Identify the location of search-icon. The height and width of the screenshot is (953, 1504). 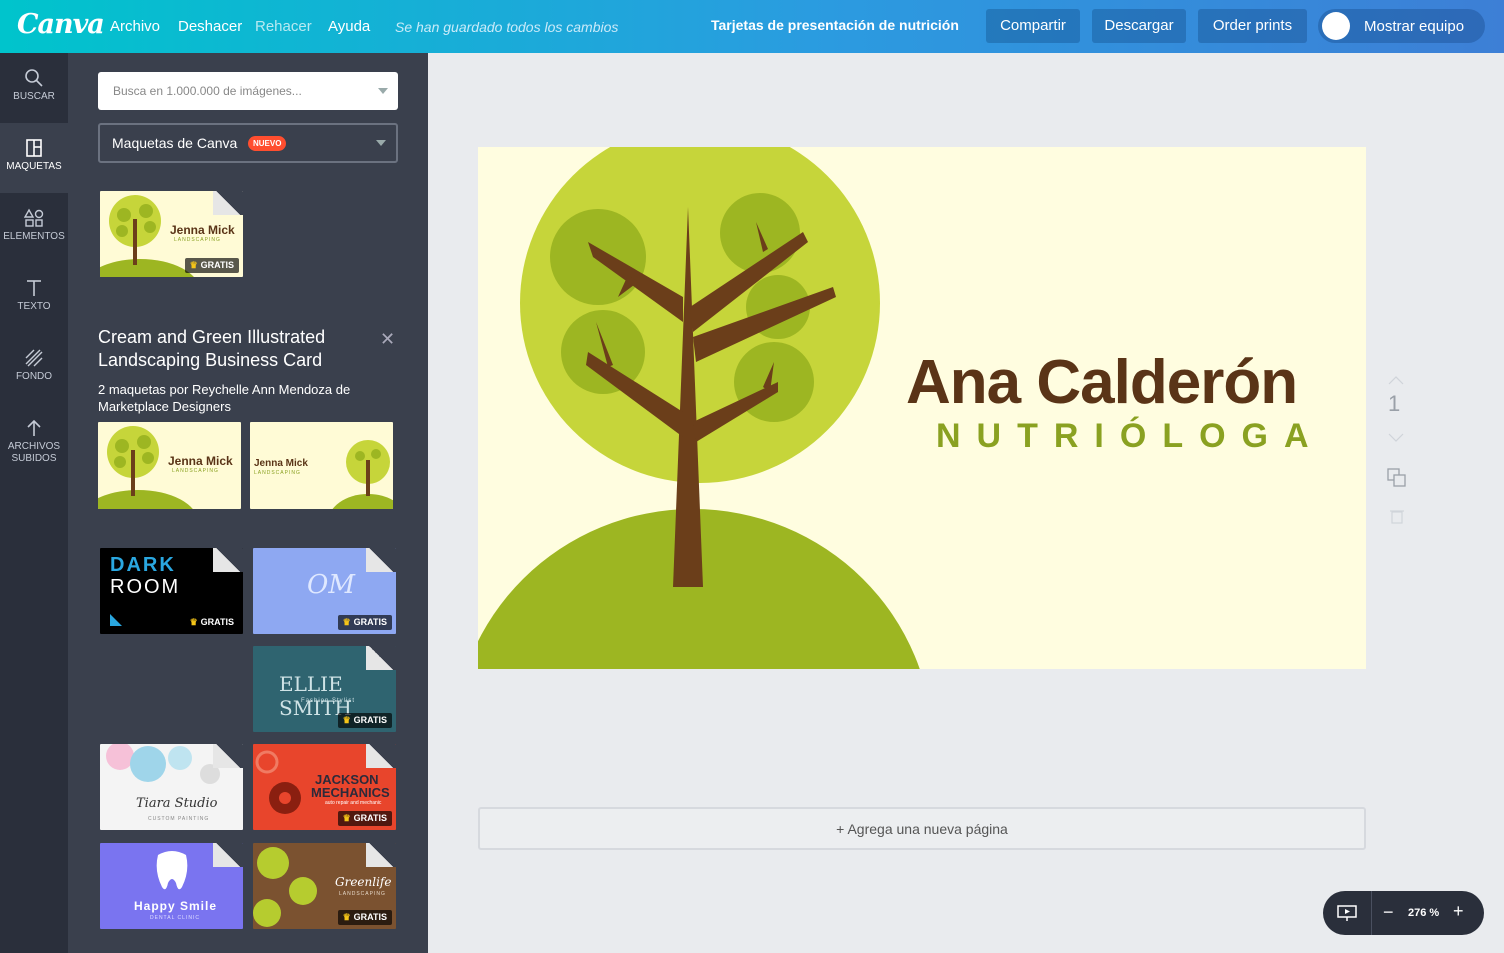
(34, 78).